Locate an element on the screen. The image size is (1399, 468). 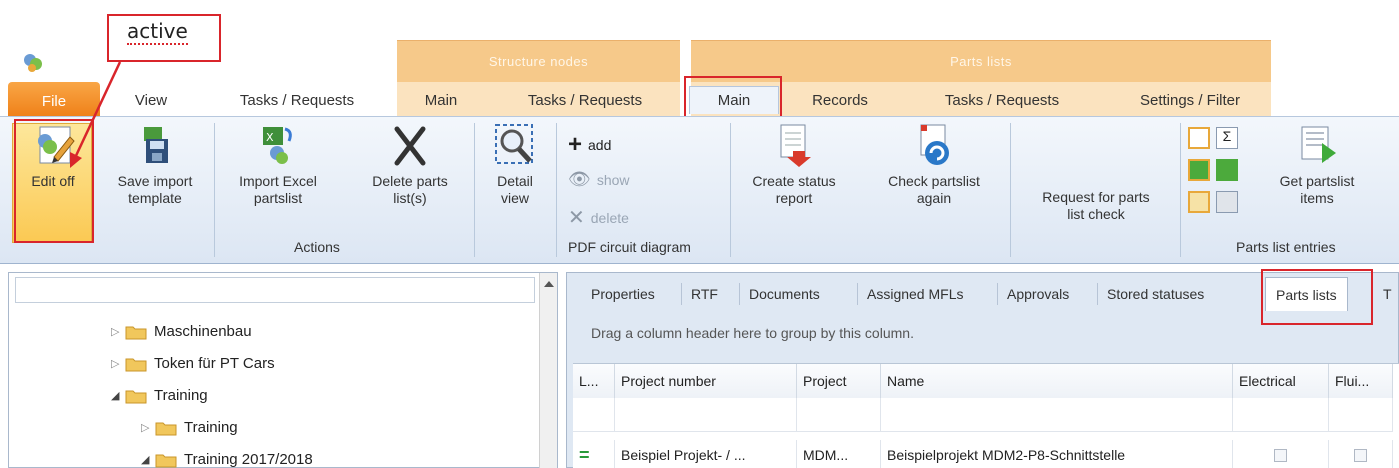
pdf-delete-button: ✕ delete is located at coordinates (598, 217).